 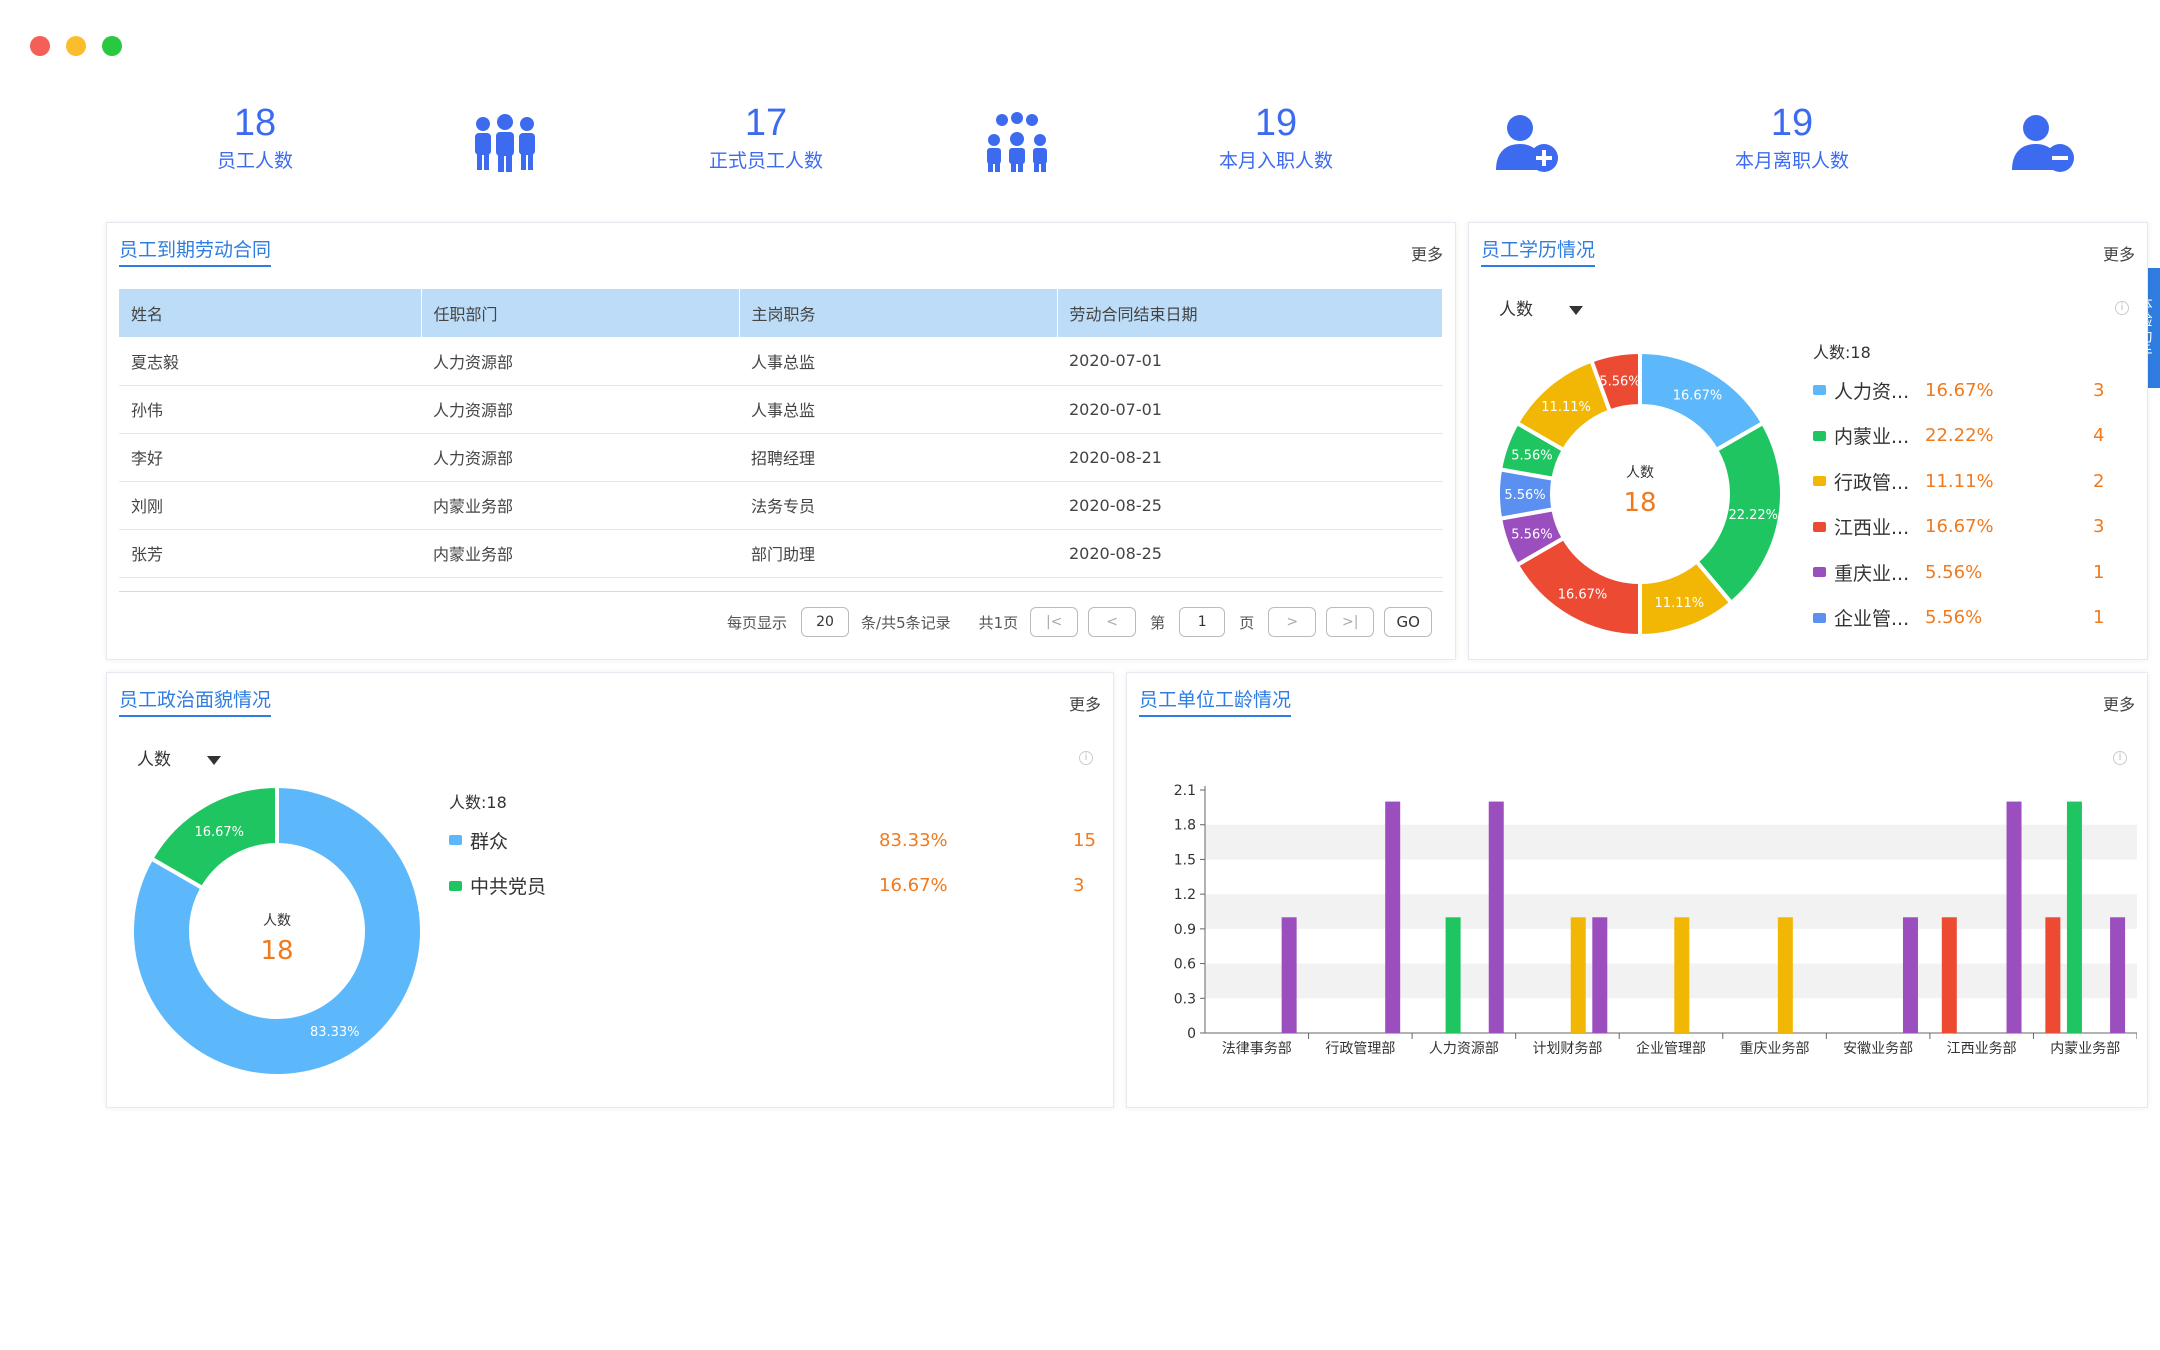 What do you see at coordinates (1250, 313) in the screenshot?
I see `column-header: 劳动合同结束日期` at bounding box center [1250, 313].